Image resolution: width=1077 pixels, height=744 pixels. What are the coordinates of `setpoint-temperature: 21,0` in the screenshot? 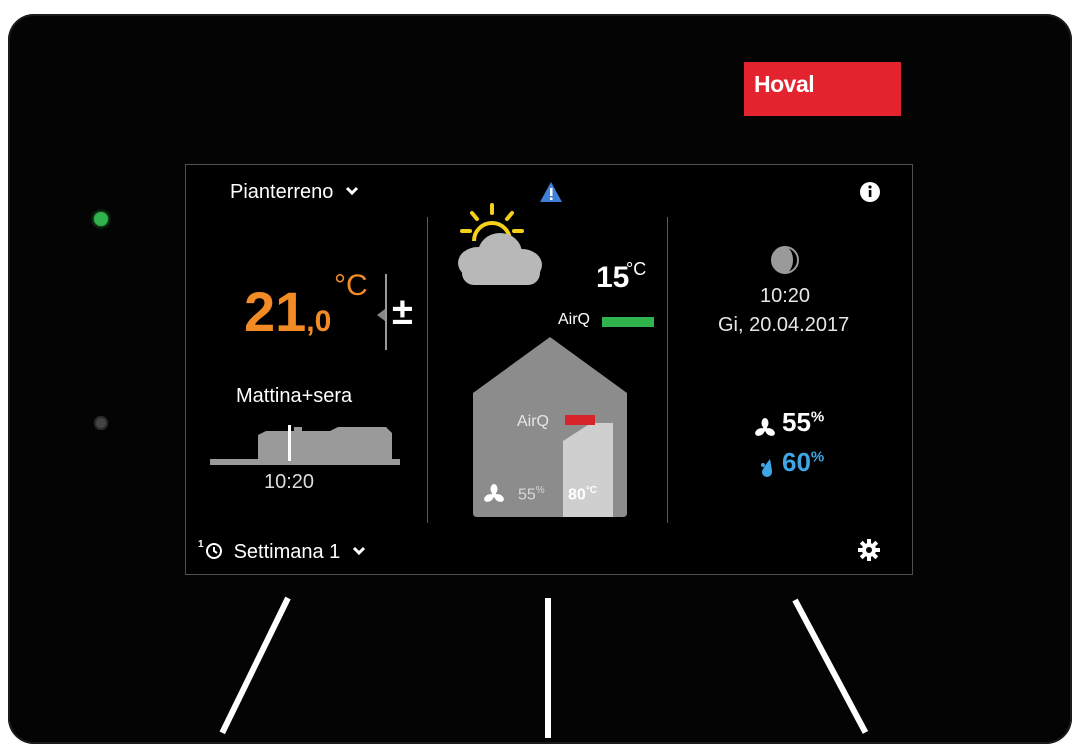 It's located at (287, 311).